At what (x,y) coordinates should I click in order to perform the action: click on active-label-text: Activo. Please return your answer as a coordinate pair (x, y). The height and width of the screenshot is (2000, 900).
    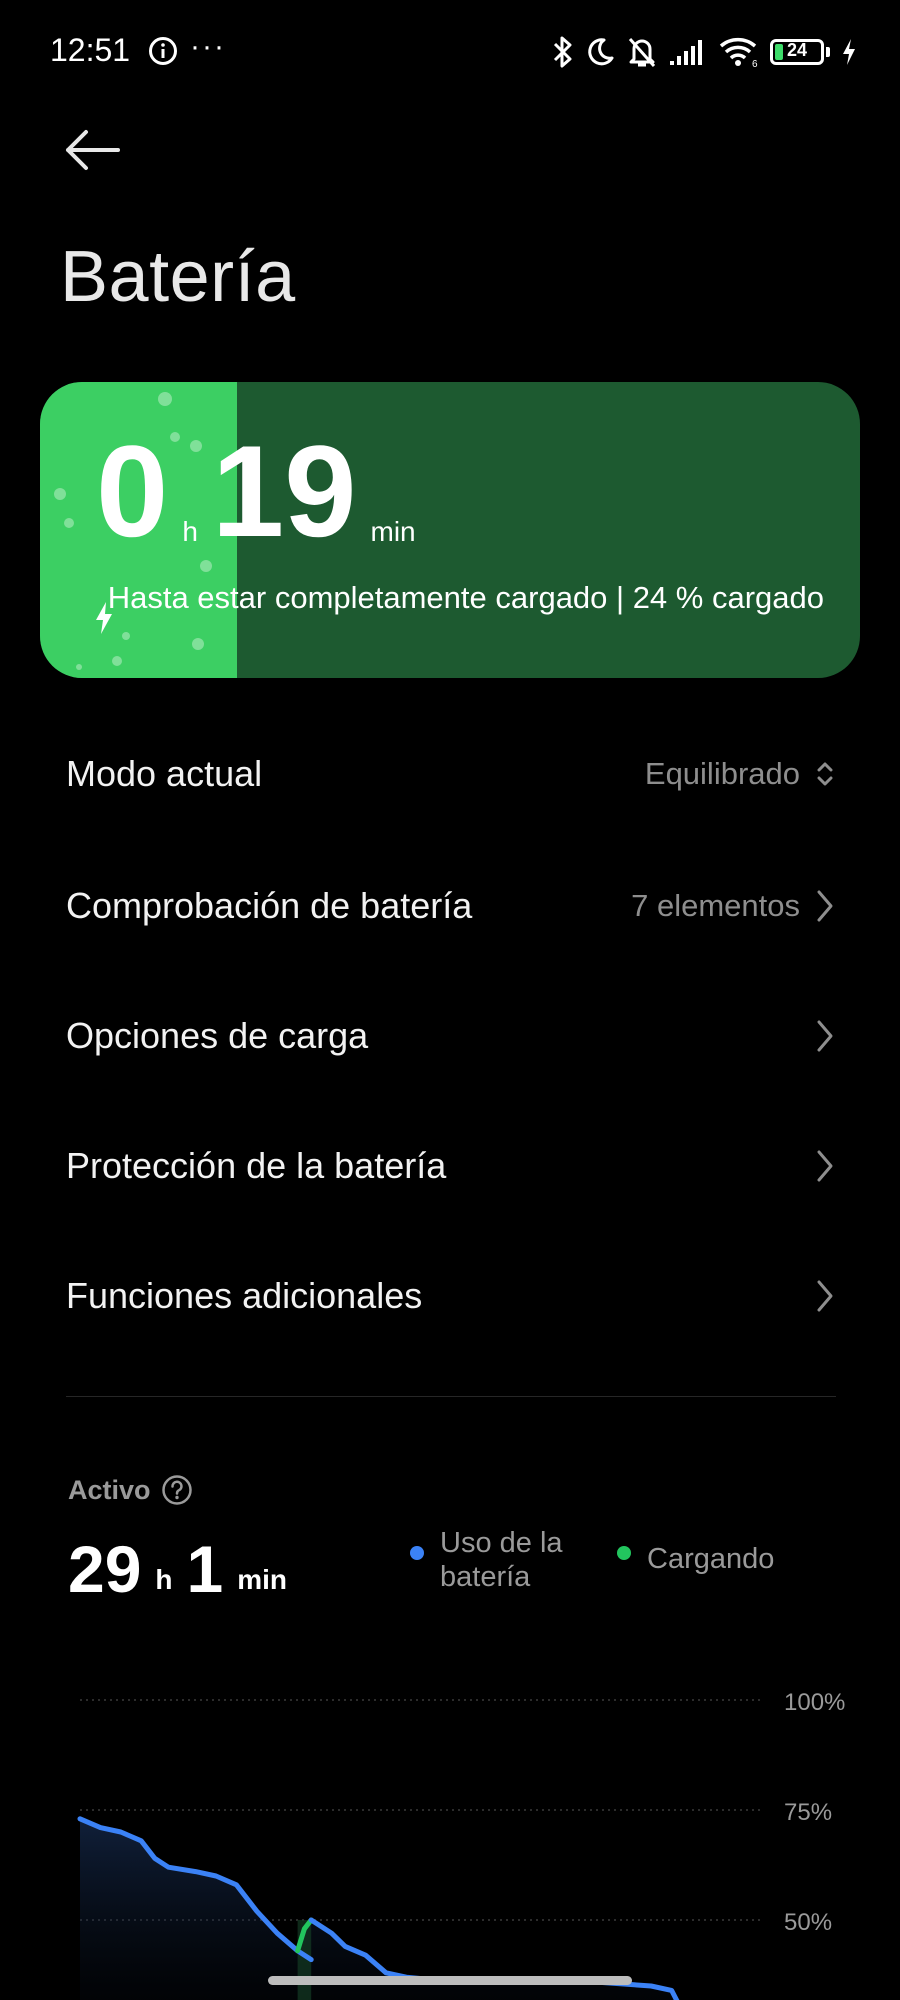
    Looking at the image, I should click on (109, 1489).